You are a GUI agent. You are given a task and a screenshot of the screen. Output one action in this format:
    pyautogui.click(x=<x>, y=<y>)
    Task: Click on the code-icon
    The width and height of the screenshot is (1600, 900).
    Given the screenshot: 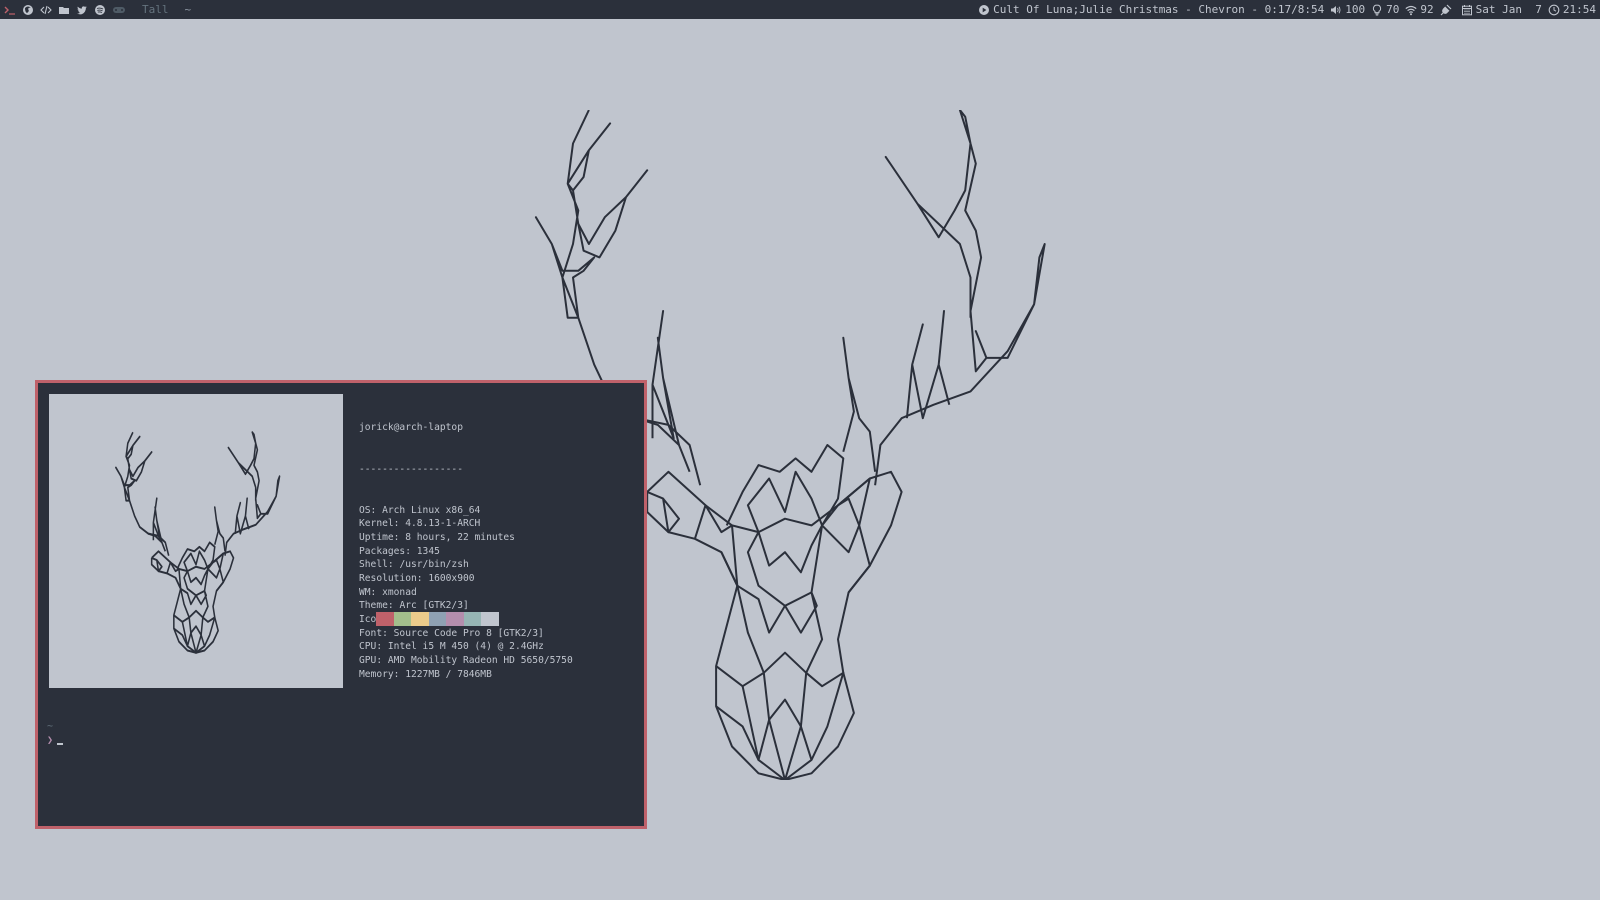 What is the action you would take?
    pyautogui.click(x=46, y=10)
    